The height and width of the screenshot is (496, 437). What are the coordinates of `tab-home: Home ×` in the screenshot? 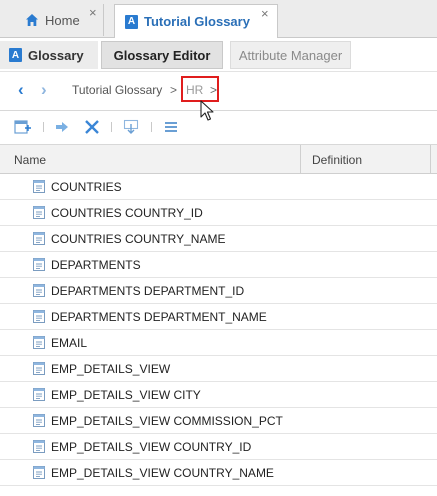 It's located at (52, 20).